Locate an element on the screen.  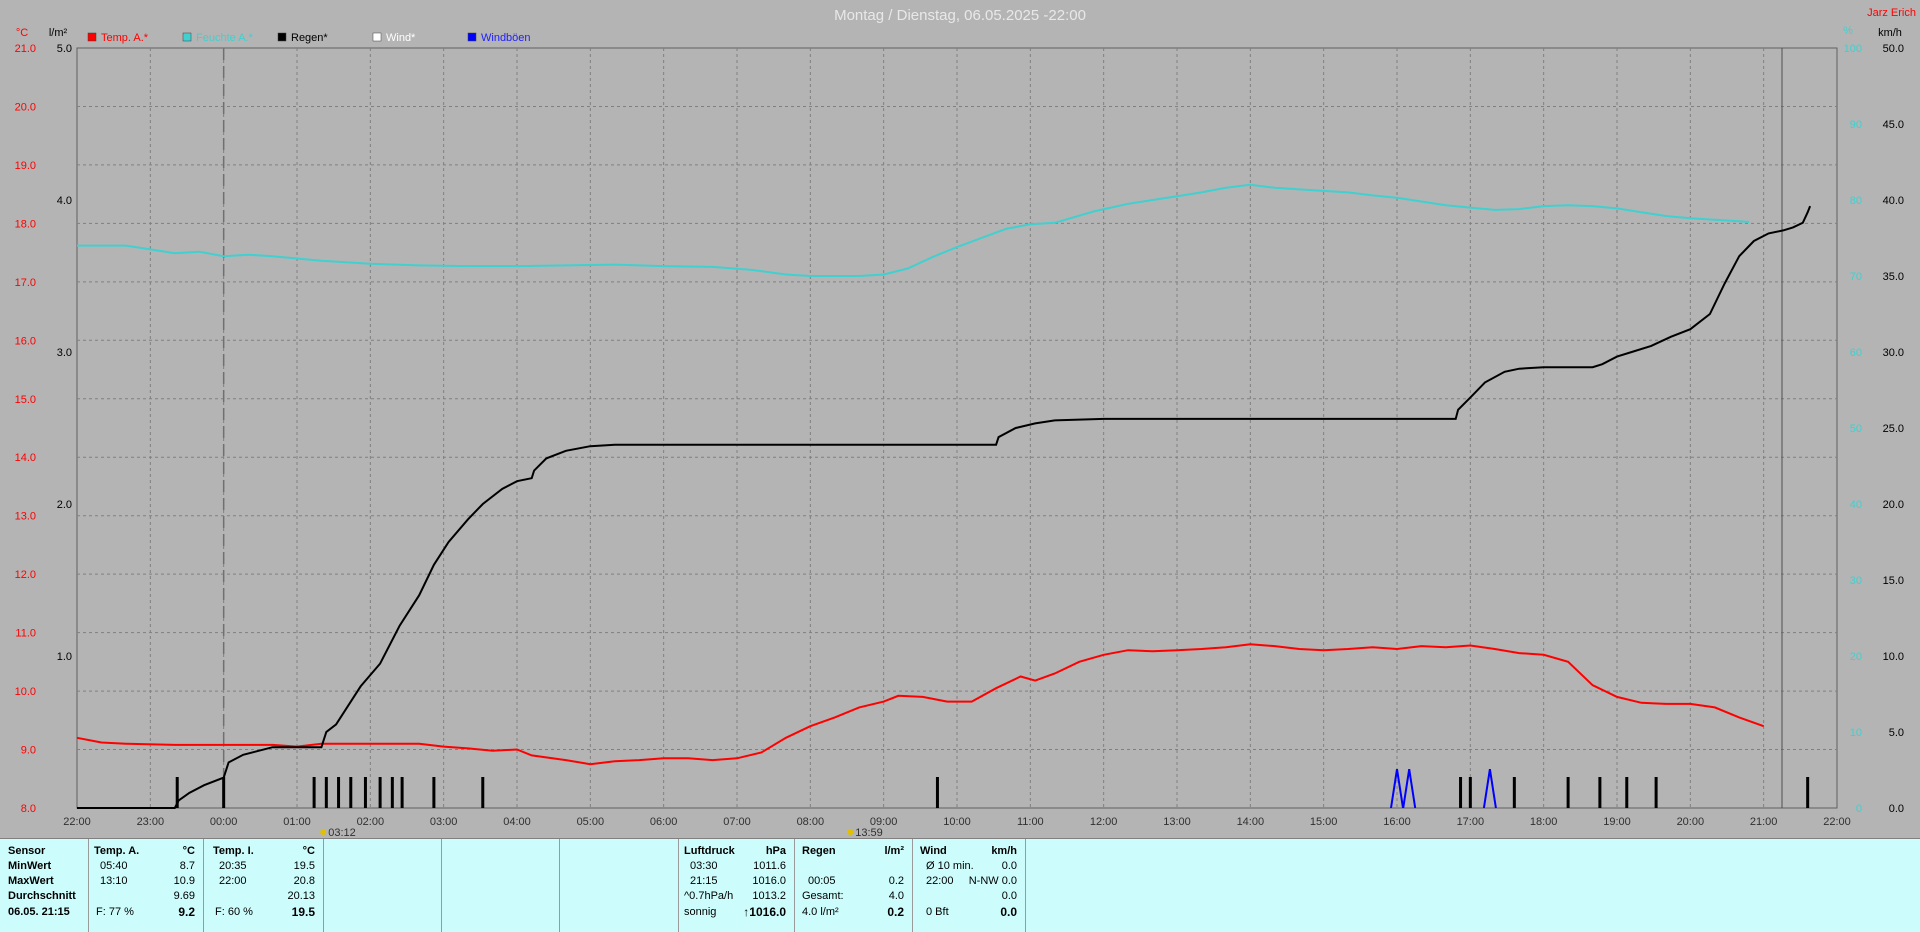
rain-unit-label: l/m² is located at coordinates (58, 33).